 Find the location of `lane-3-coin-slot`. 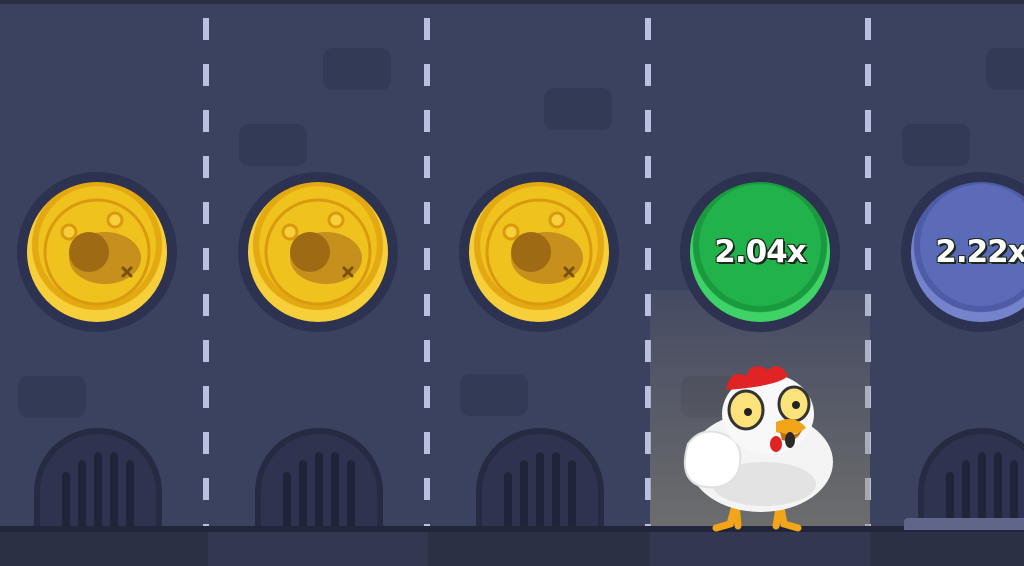

lane-3-coin-slot is located at coordinates (539, 252).